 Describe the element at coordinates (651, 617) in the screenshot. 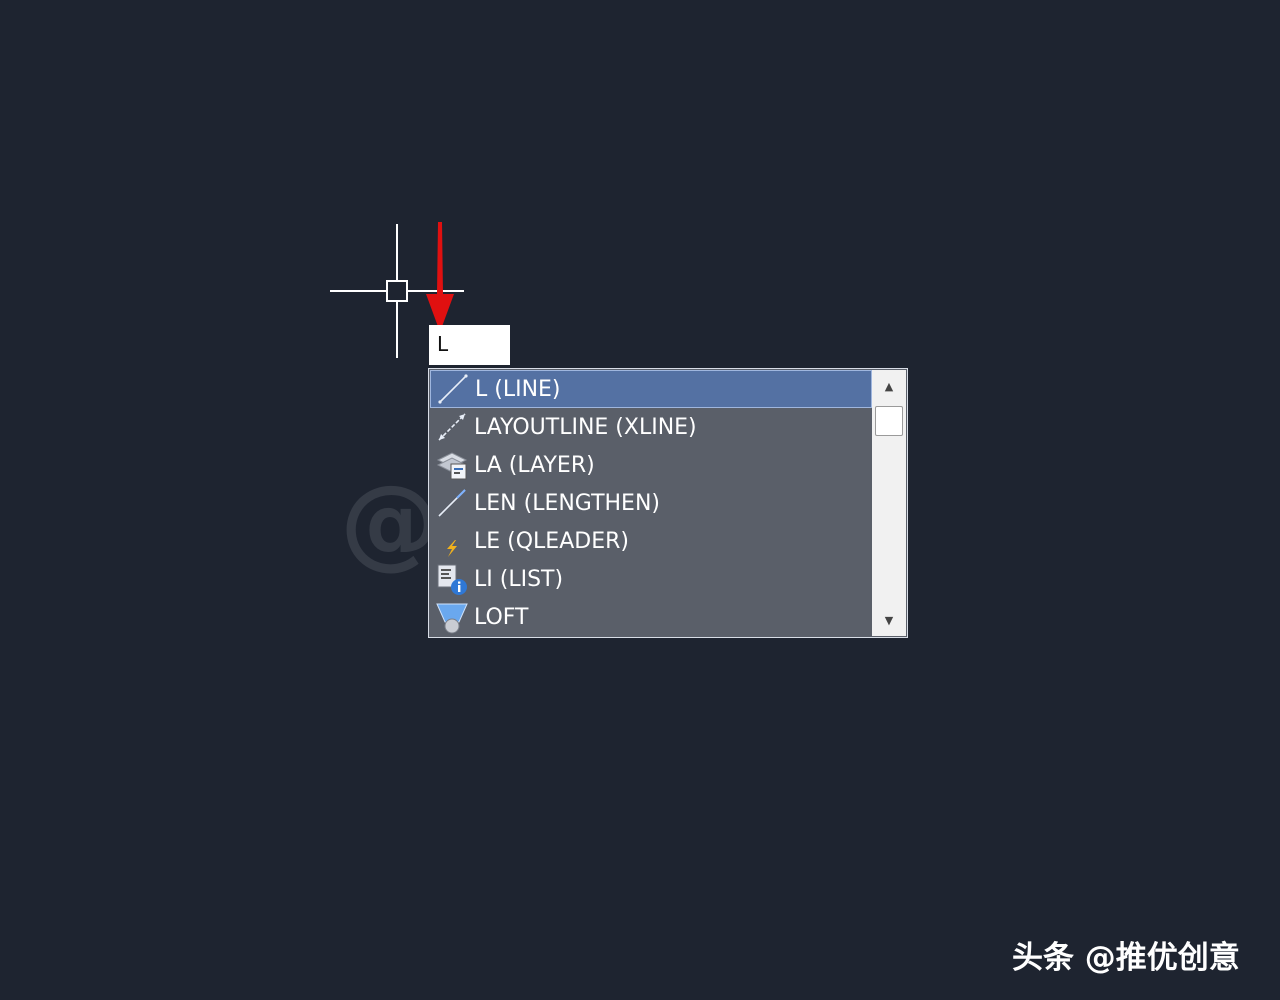

I see `autocomplete-item-loft: LOFT` at that location.